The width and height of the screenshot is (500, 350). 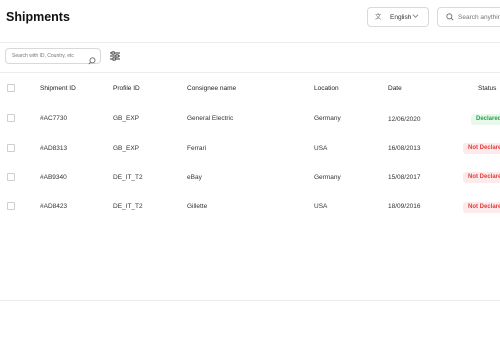 What do you see at coordinates (404, 148) in the screenshot?
I see `date: 16/08/2013` at bounding box center [404, 148].